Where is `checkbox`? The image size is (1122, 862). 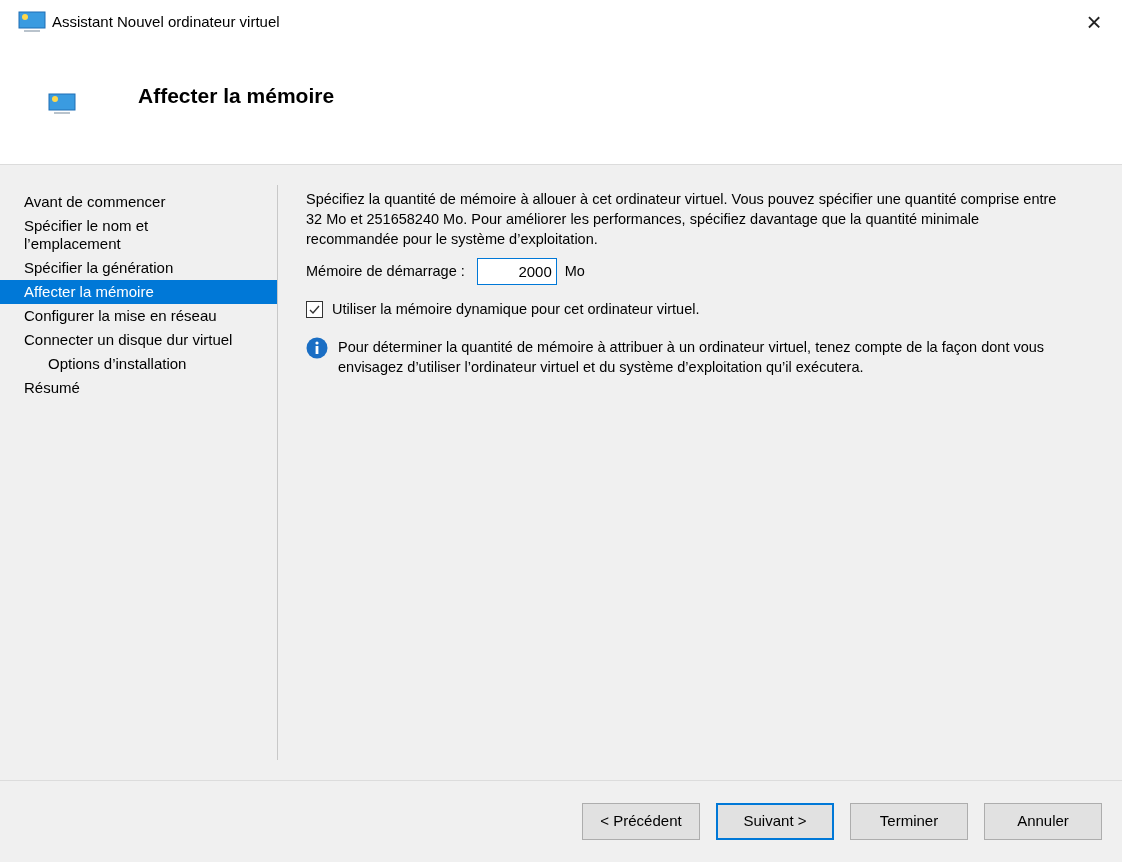
checkbox is located at coordinates (314, 310).